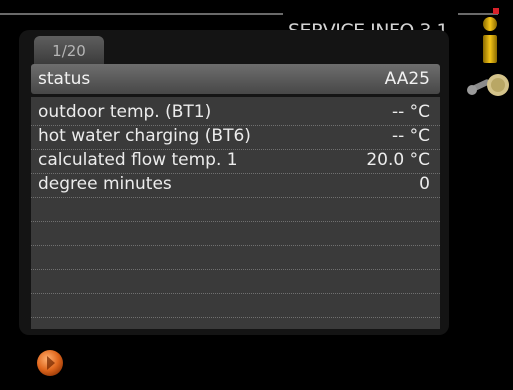 Image resolution: width=513 pixels, height=390 pixels. What do you see at coordinates (141, 14) in the screenshot?
I see `top-divider` at bounding box center [141, 14].